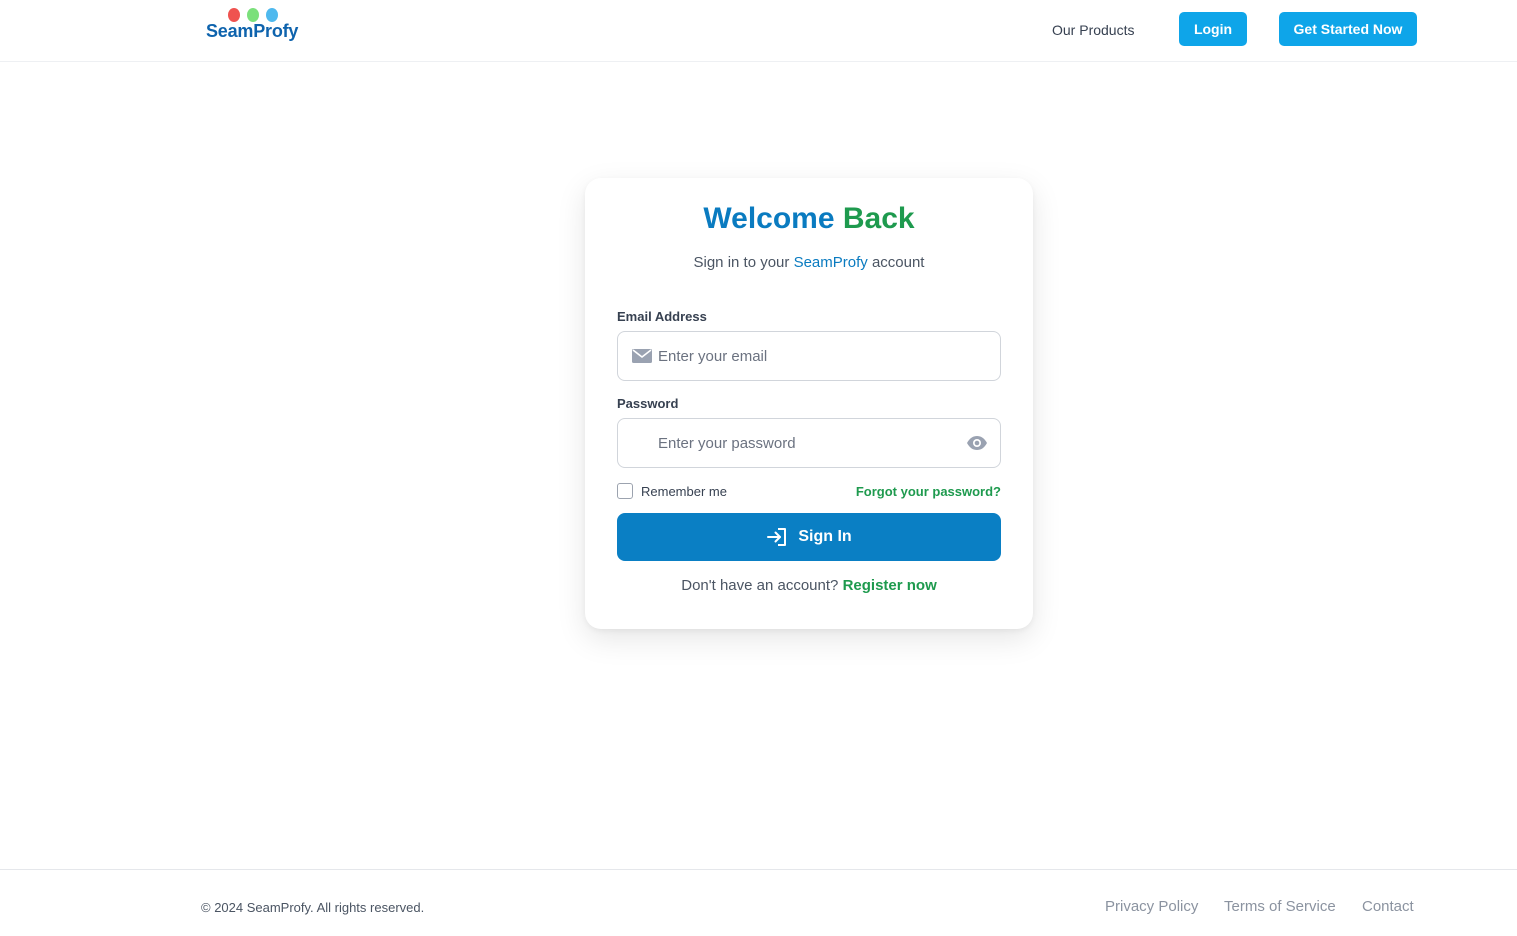 This screenshot has width=1517, height=936. Describe the element at coordinates (662, 316) in the screenshot. I see `email-label: Email Address` at that location.